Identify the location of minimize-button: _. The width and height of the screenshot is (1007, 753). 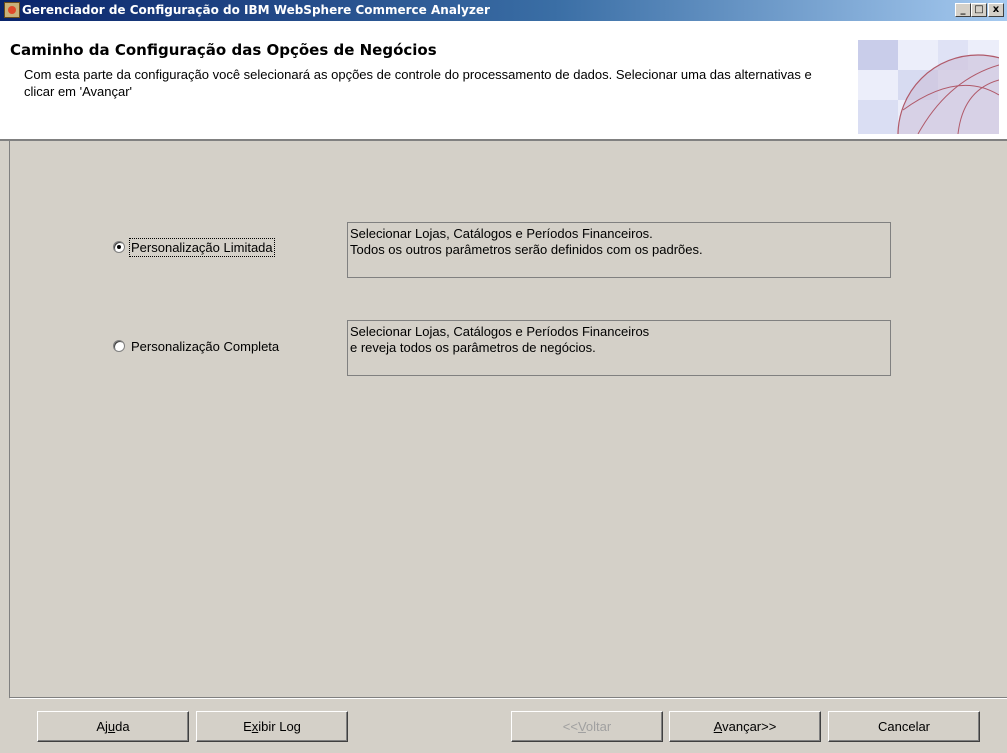
(963, 10).